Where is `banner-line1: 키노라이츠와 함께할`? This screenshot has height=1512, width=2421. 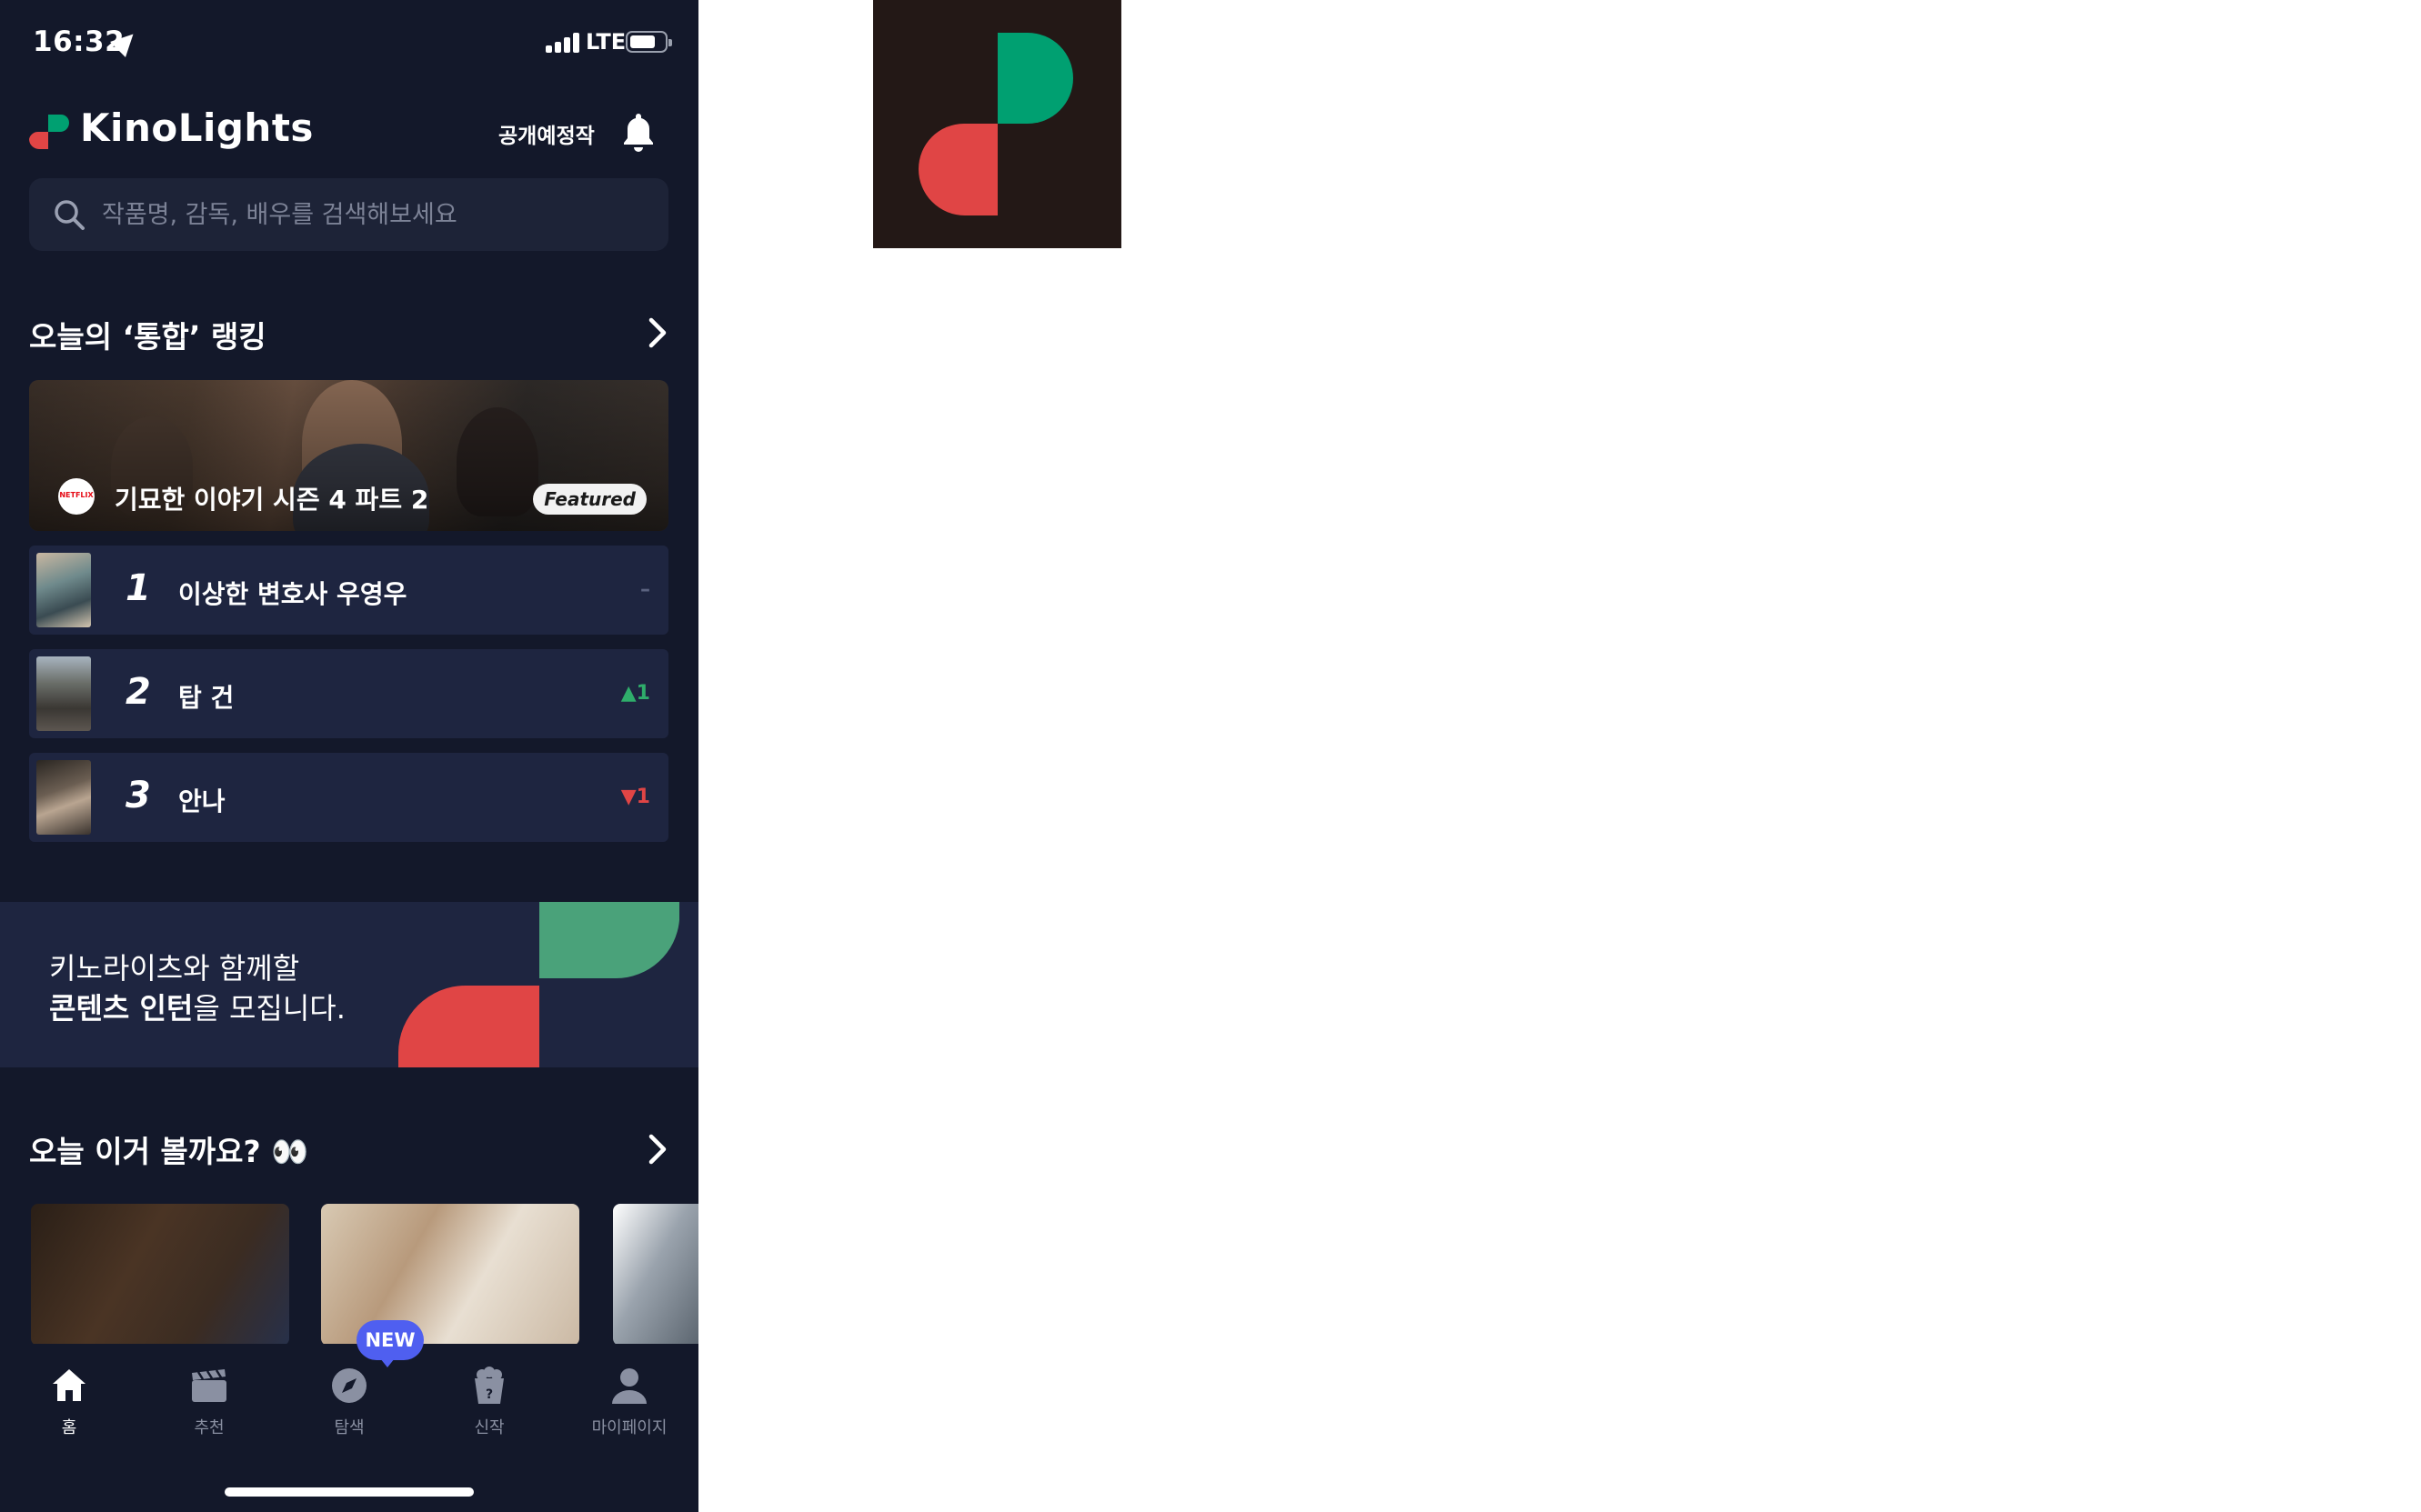
banner-line1: 키노라이츠와 함께할 is located at coordinates (174, 968).